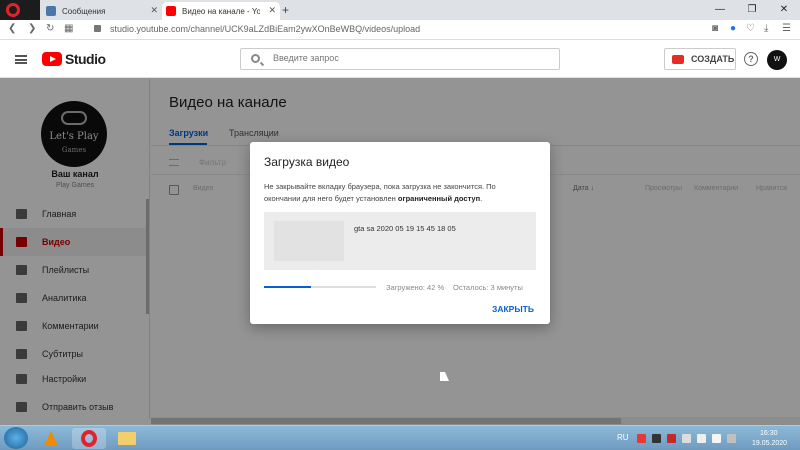 The height and width of the screenshot is (450, 800). Describe the element at coordinates (720, 10) in the screenshot. I see `minimize-button: —` at that location.